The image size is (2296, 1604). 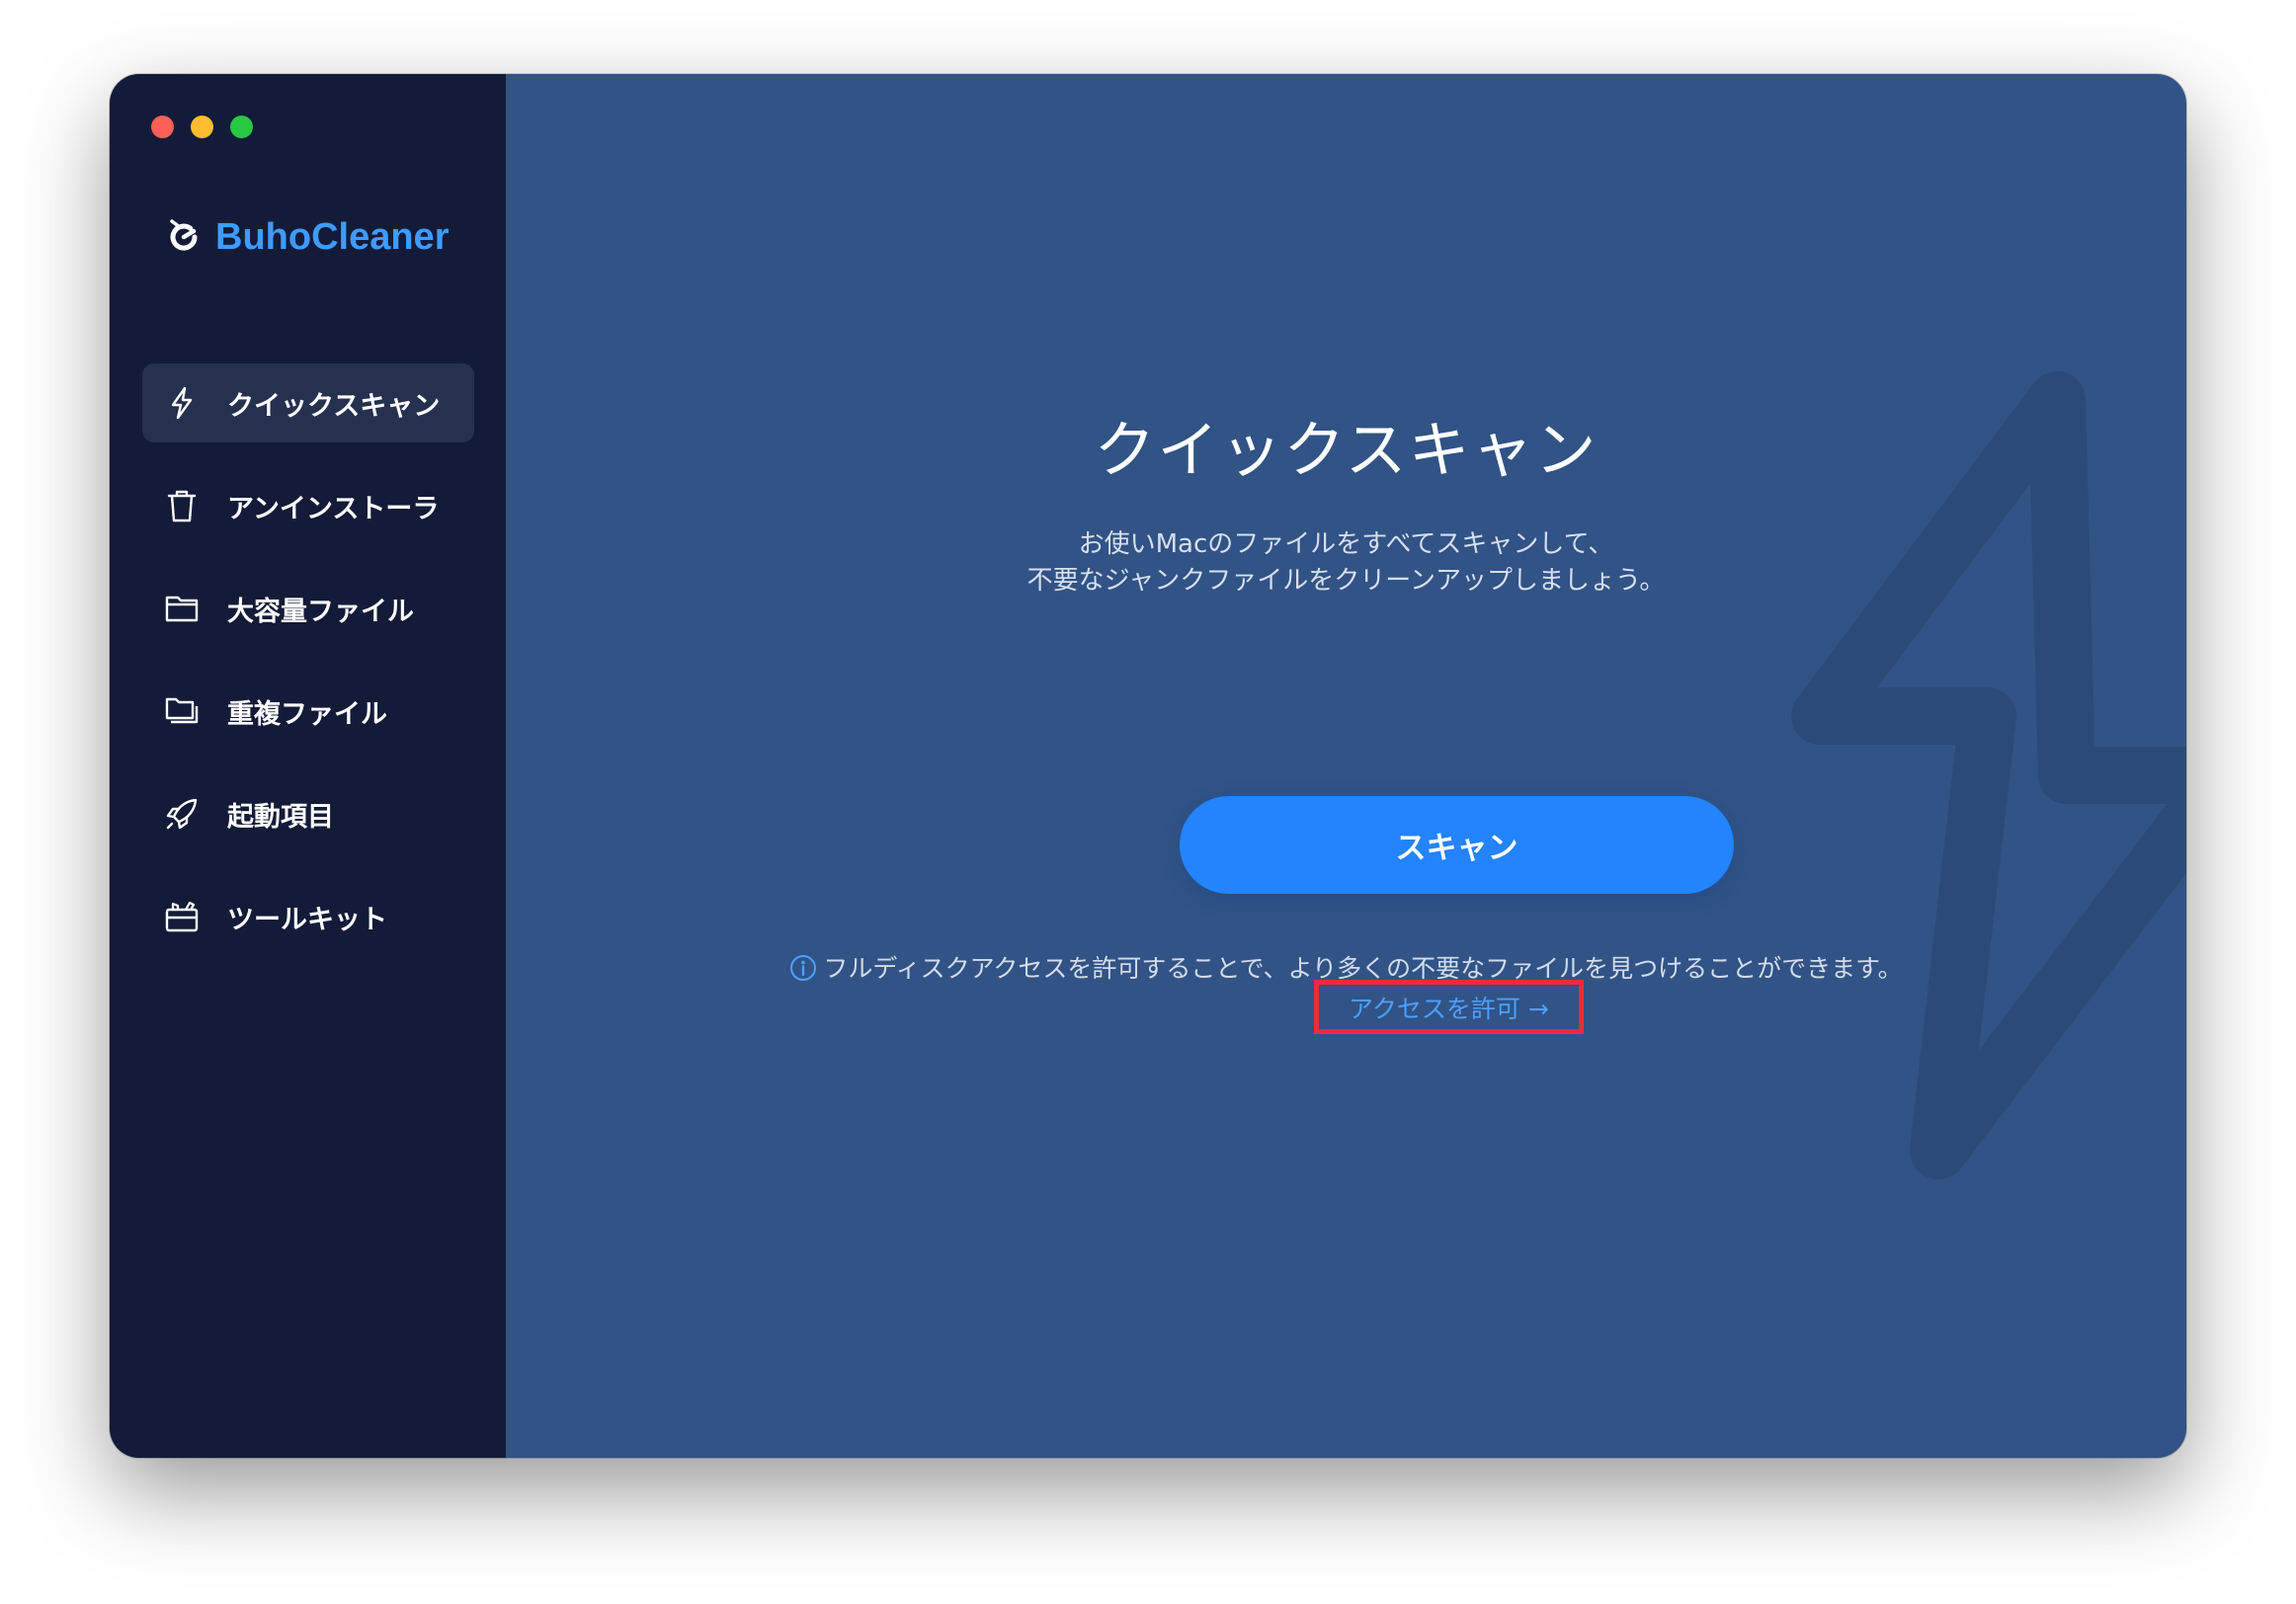 What do you see at coordinates (280, 817) in the screenshot?
I see `sidebar-item-label: 起動項目` at bounding box center [280, 817].